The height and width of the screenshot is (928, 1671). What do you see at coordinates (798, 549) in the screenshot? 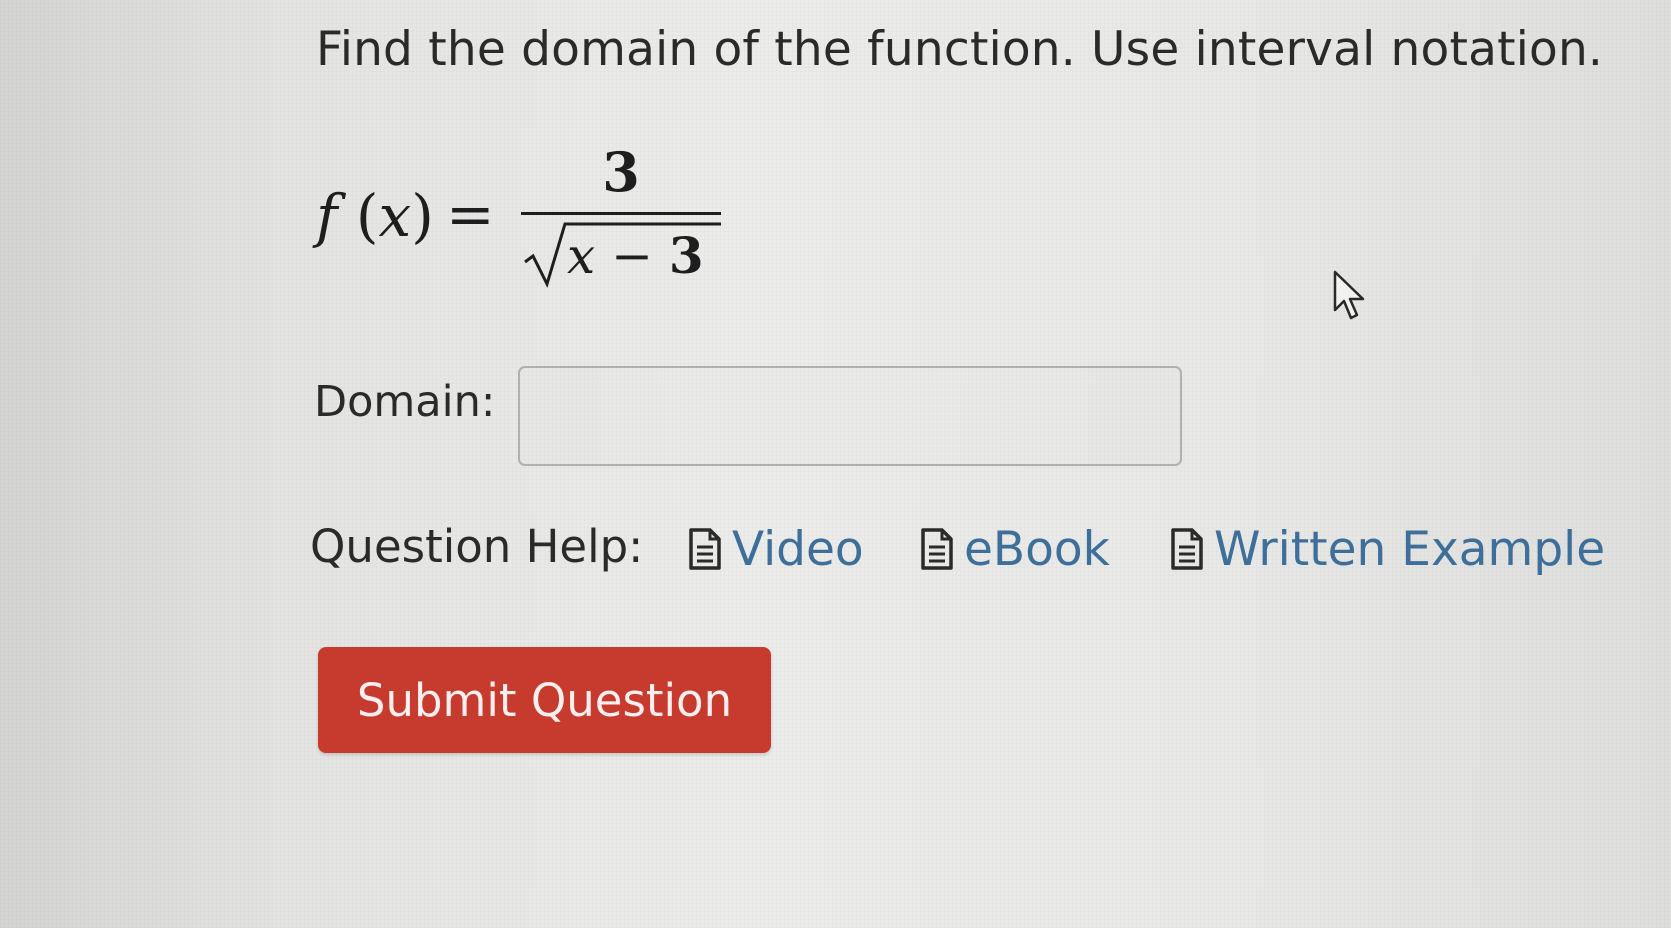
I see `help-link-label: Video` at bounding box center [798, 549].